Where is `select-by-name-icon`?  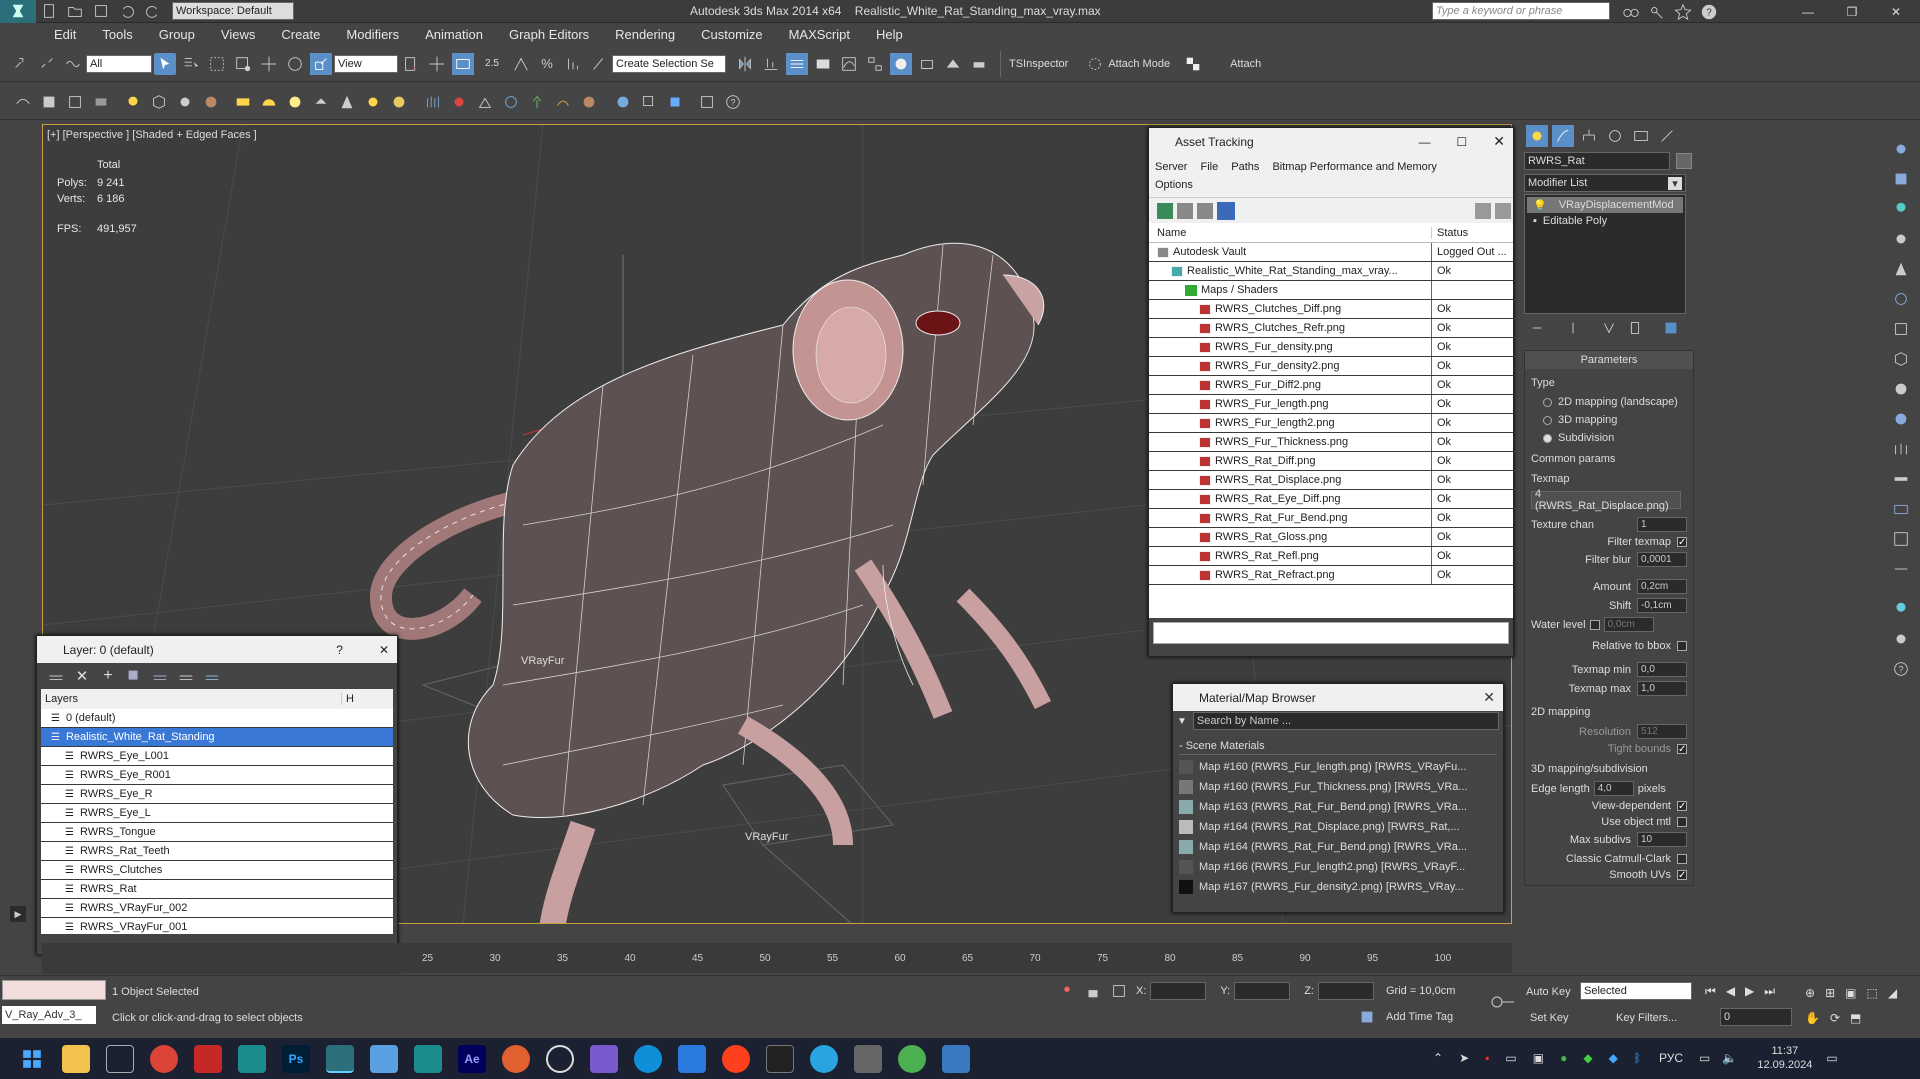
select-by-name-icon is located at coordinates (191, 64).